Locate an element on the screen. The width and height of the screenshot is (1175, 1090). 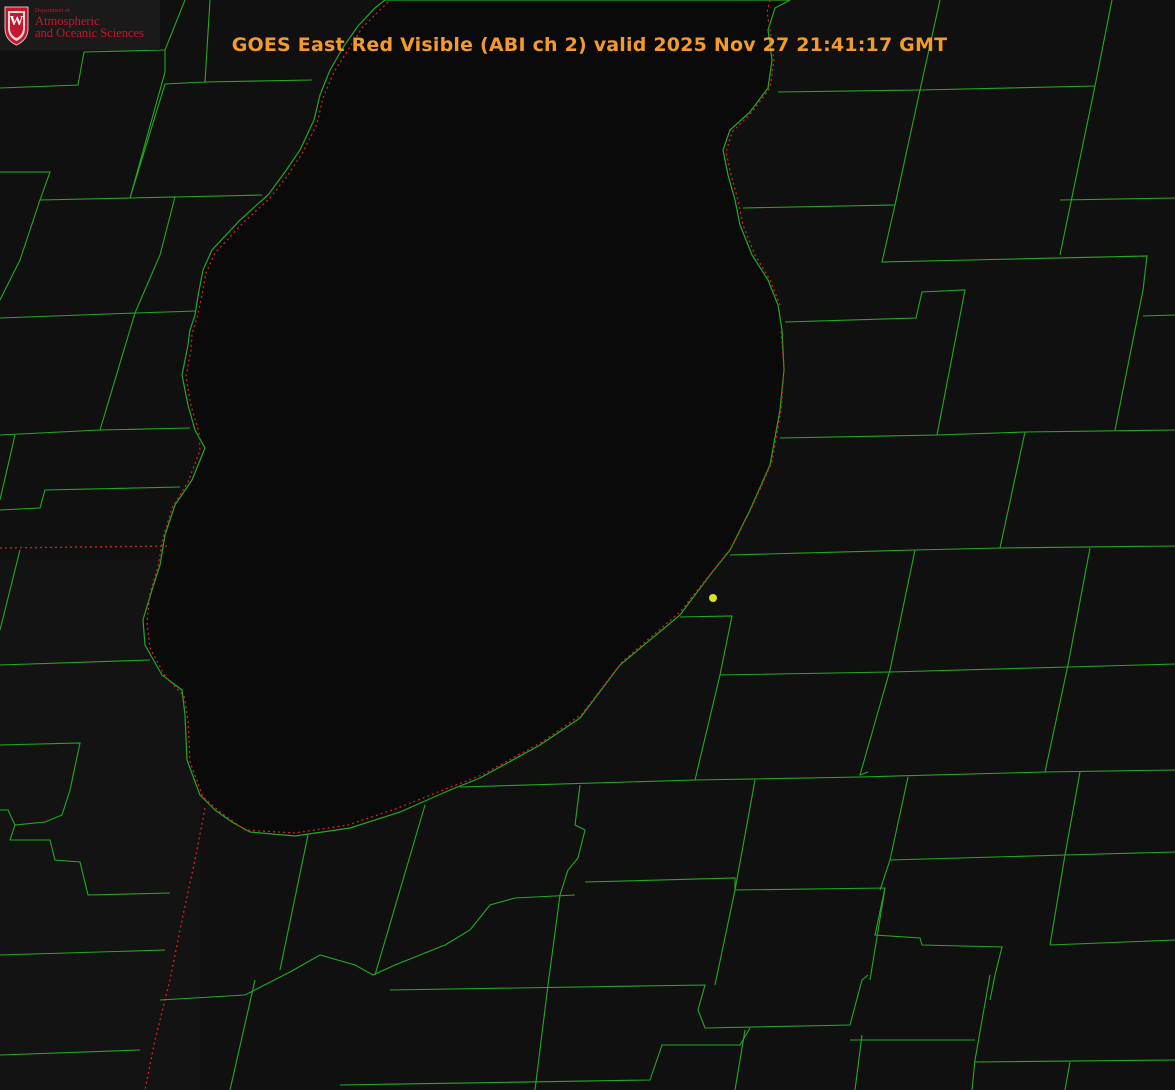
logo-letter: W is located at coordinates (16, 21).